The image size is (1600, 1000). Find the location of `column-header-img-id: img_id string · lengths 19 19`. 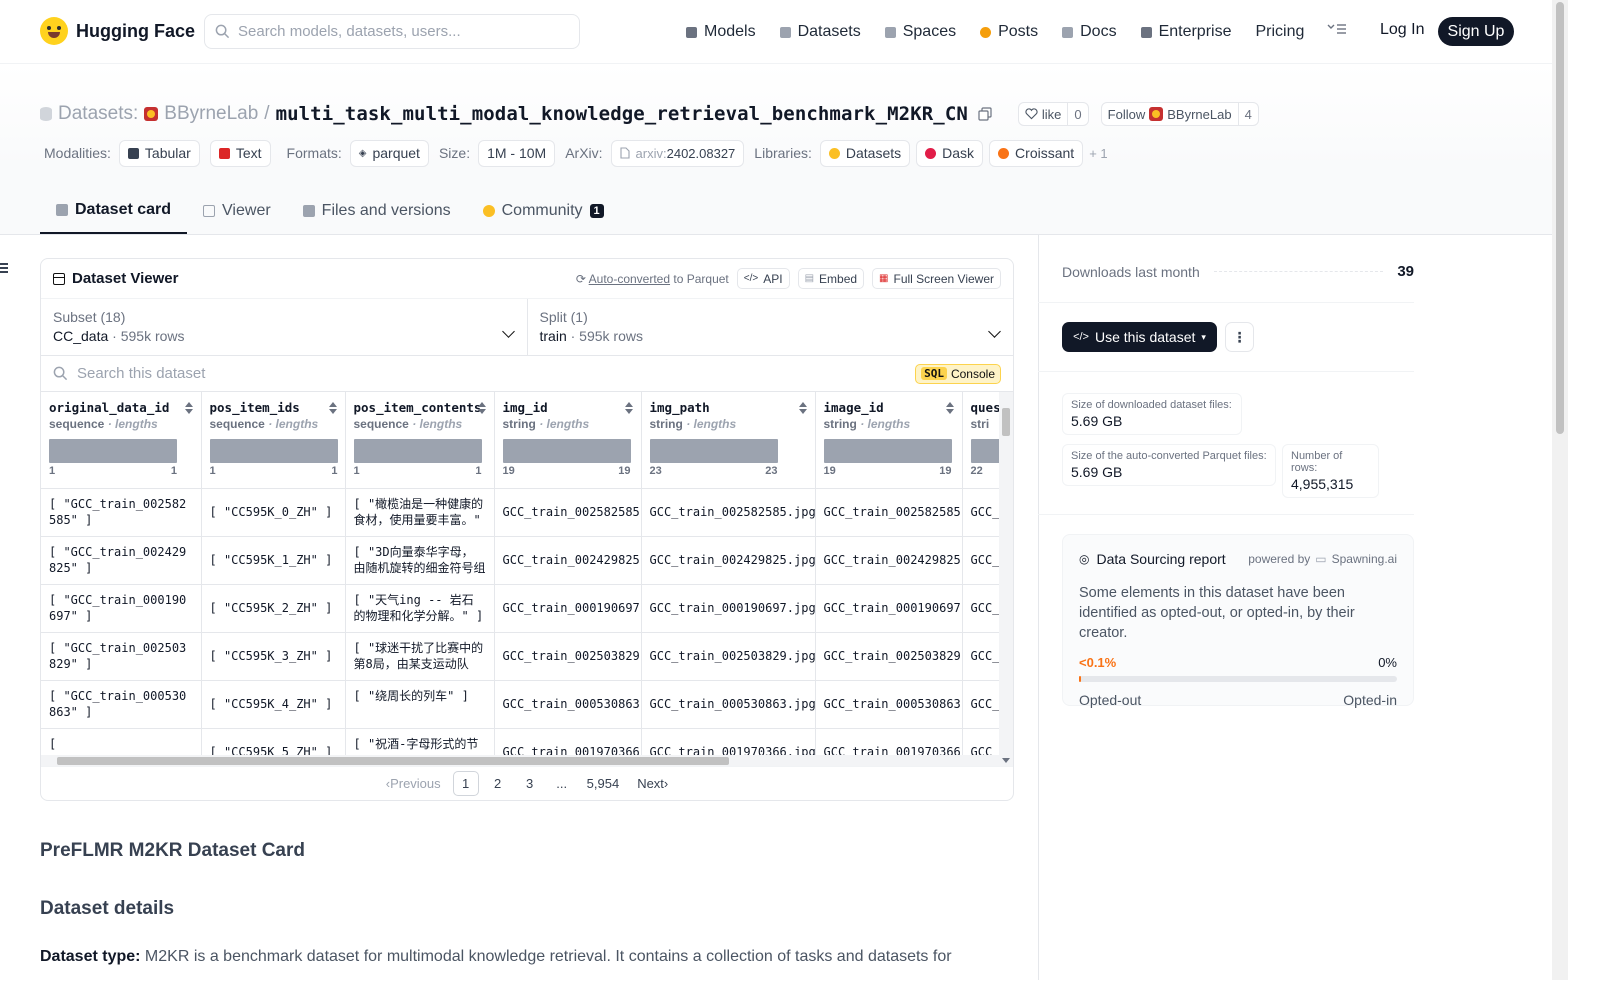

column-header-img-id: img_id string · lengths 19 19 is located at coordinates (568, 440).